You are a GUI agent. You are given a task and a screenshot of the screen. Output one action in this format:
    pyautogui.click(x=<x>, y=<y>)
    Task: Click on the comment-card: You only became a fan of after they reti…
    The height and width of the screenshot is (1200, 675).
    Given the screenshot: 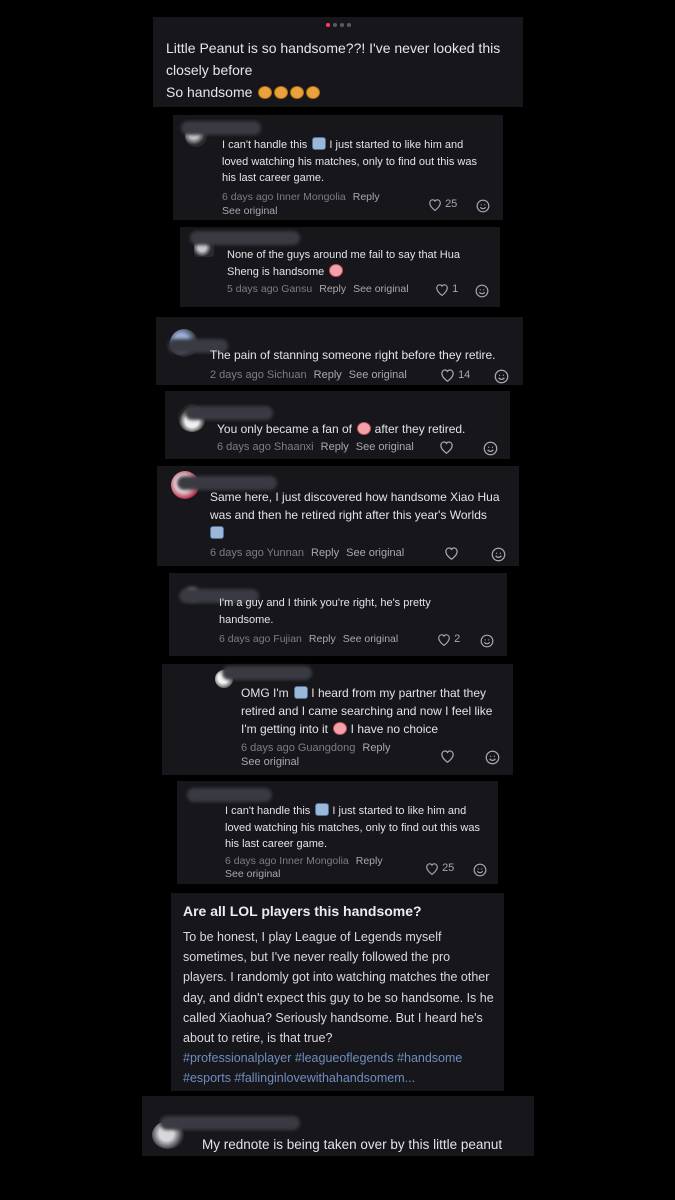 What is the action you would take?
    pyautogui.click(x=337, y=425)
    